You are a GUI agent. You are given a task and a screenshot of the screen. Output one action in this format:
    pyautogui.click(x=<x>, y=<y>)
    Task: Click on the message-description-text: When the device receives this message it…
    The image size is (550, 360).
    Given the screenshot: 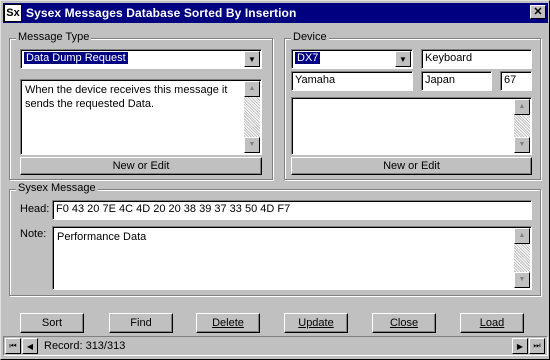 What is the action you would take?
    pyautogui.click(x=126, y=97)
    